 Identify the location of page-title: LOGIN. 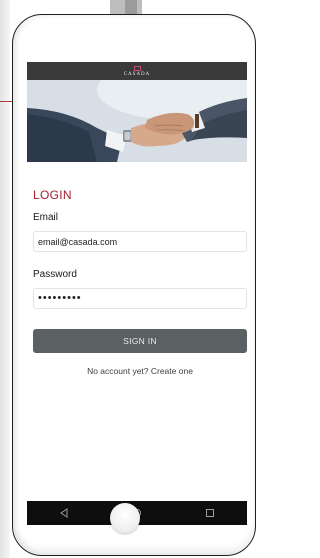
(52, 195).